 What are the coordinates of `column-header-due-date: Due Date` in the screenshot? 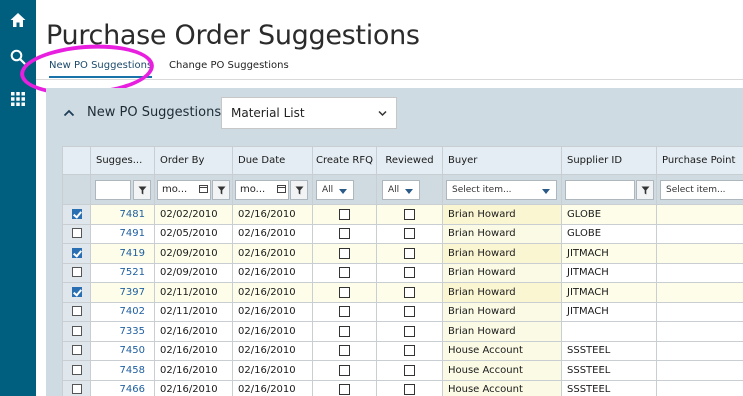 It's located at (272, 160).